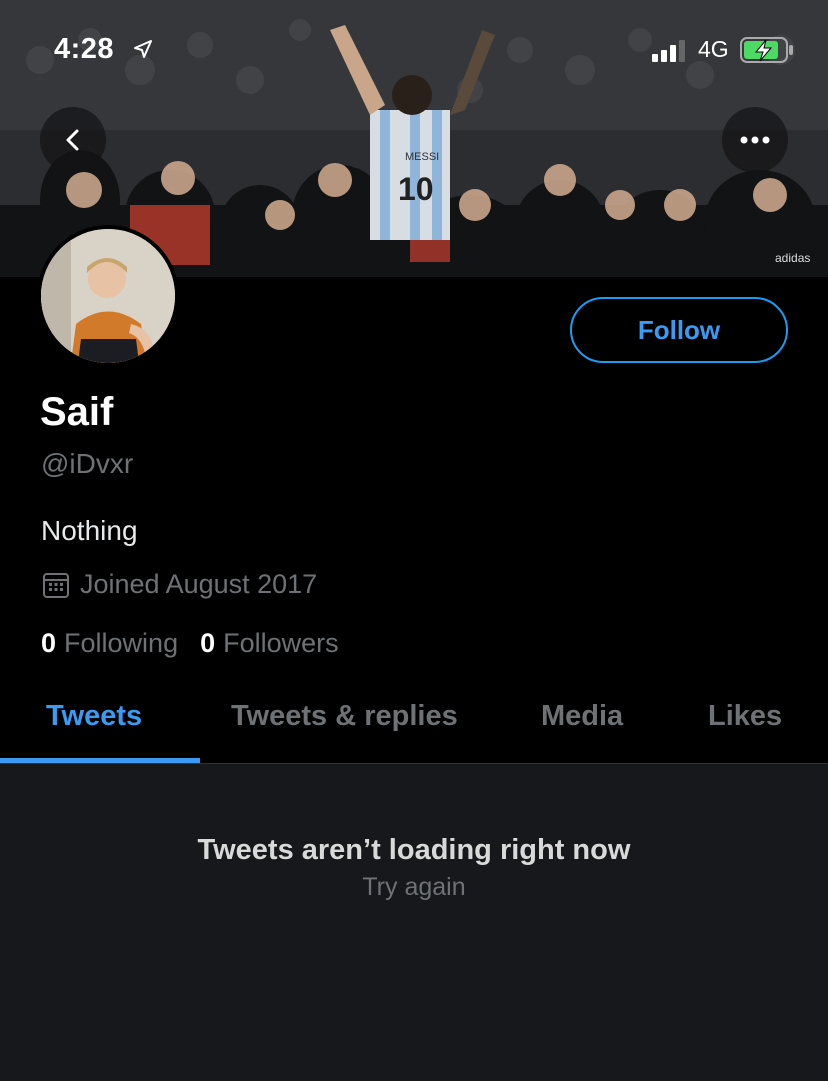 The height and width of the screenshot is (1081, 828). I want to click on tab-media: Media, so click(582, 716).